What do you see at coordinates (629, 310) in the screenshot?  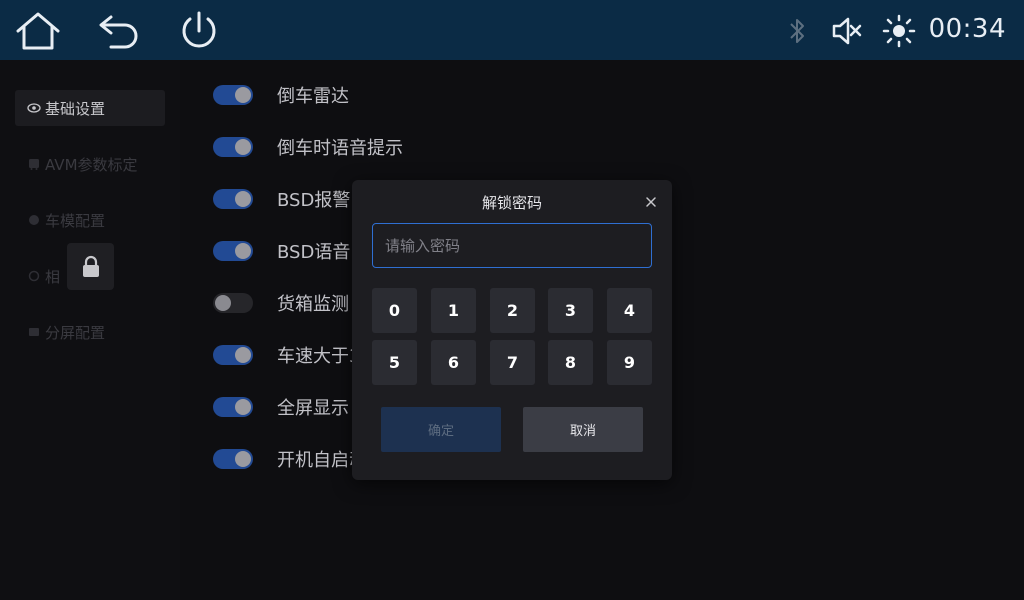 I see `key-4: 4` at bounding box center [629, 310].